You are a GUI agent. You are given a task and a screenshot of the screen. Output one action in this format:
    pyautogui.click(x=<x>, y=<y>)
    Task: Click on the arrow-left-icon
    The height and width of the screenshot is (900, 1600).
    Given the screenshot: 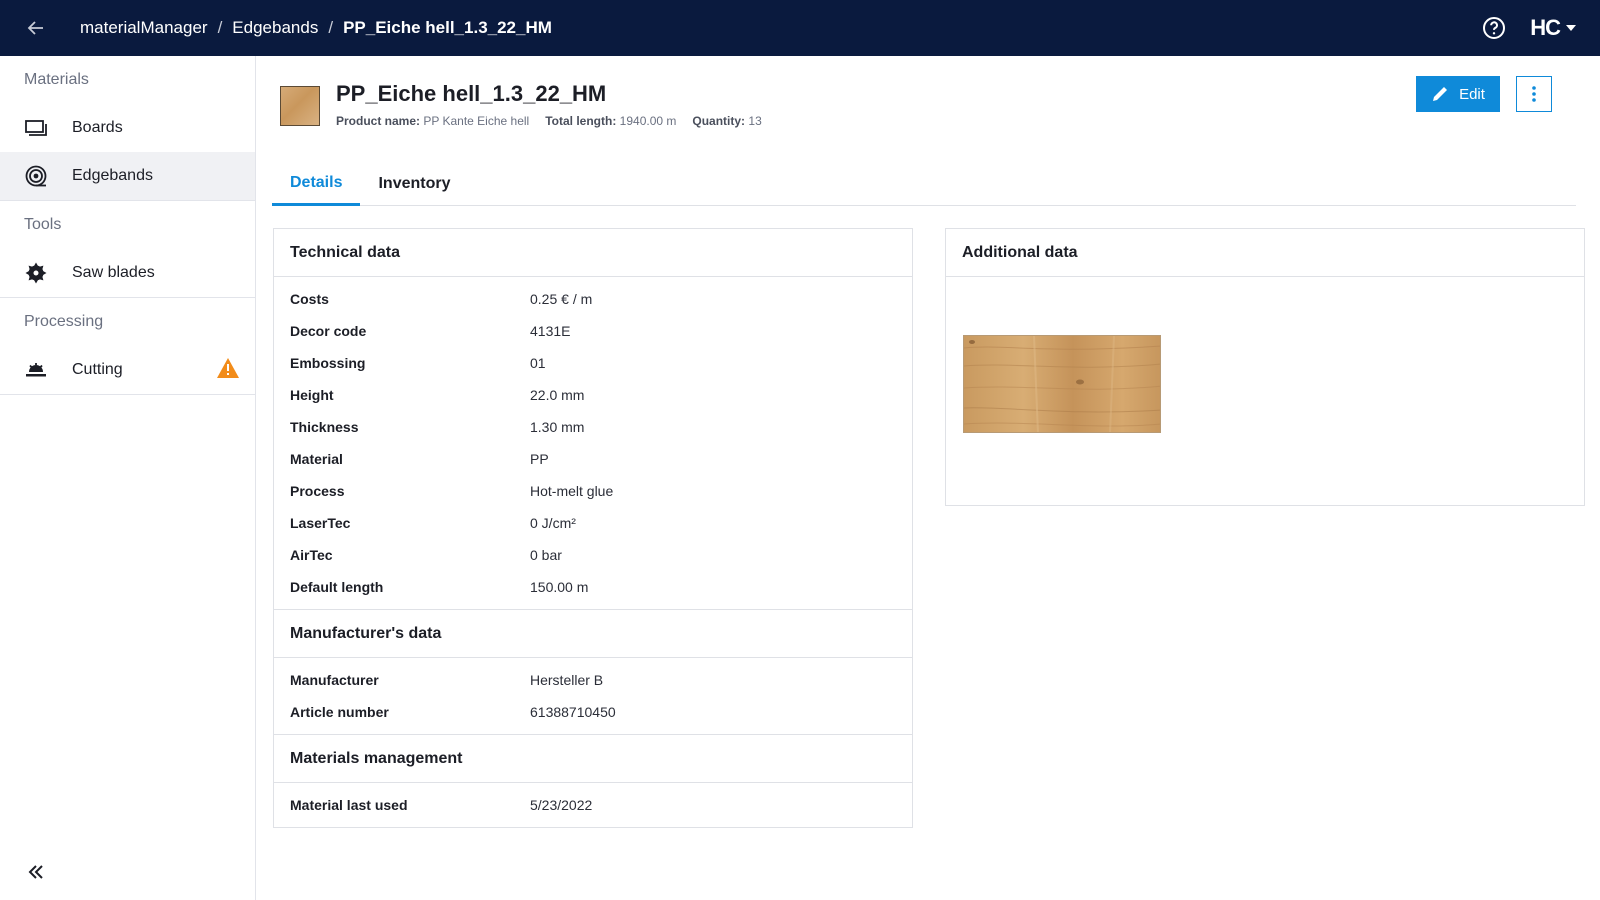 What is the action you would take?
    pyautogui.click(x=35, y=28)
    